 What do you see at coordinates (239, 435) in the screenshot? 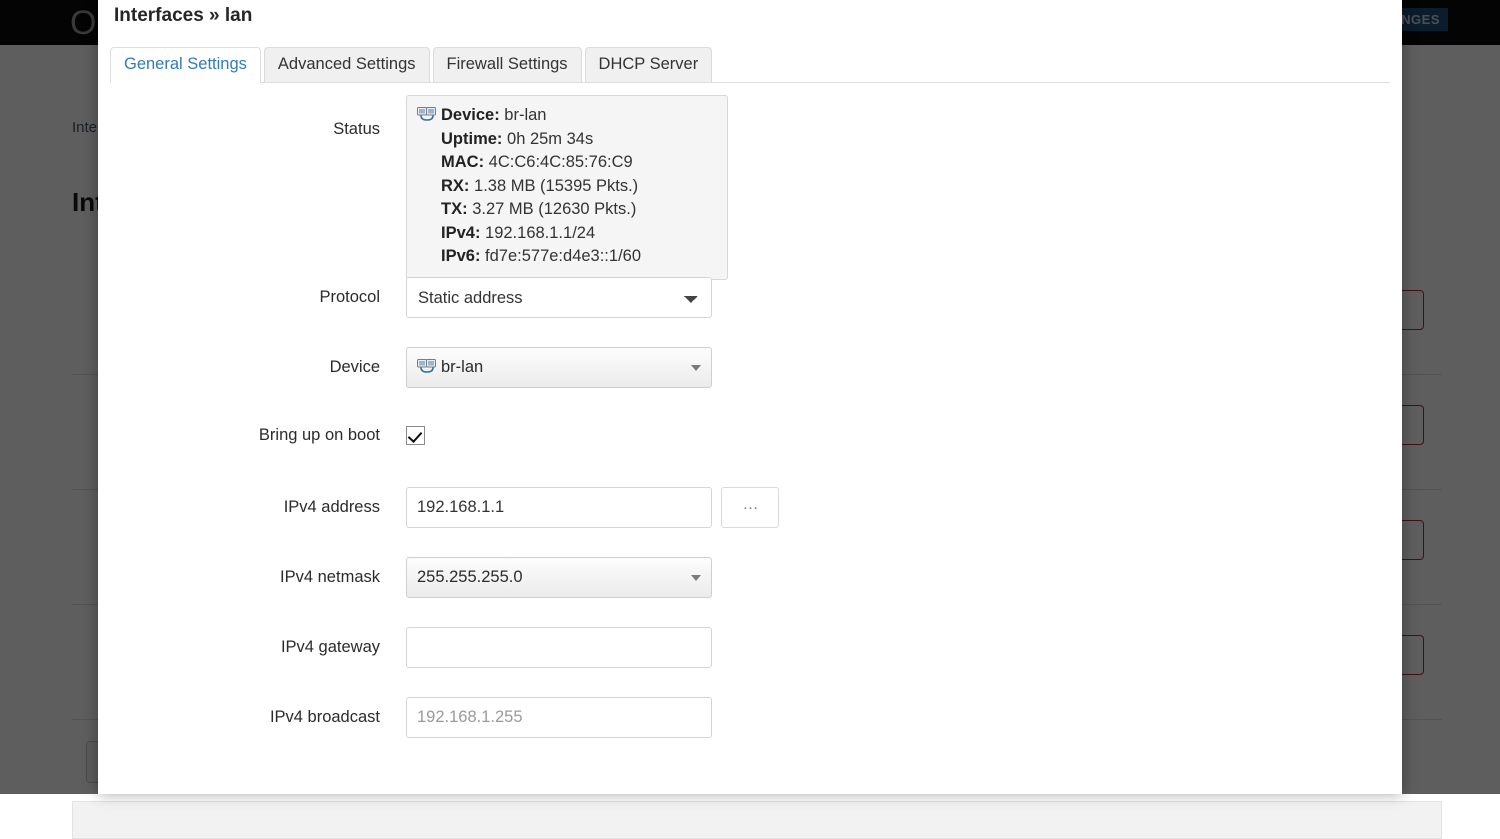
I see `bring-up-on-boot-label: Bring up on boot` at bounding box center [239, 435].